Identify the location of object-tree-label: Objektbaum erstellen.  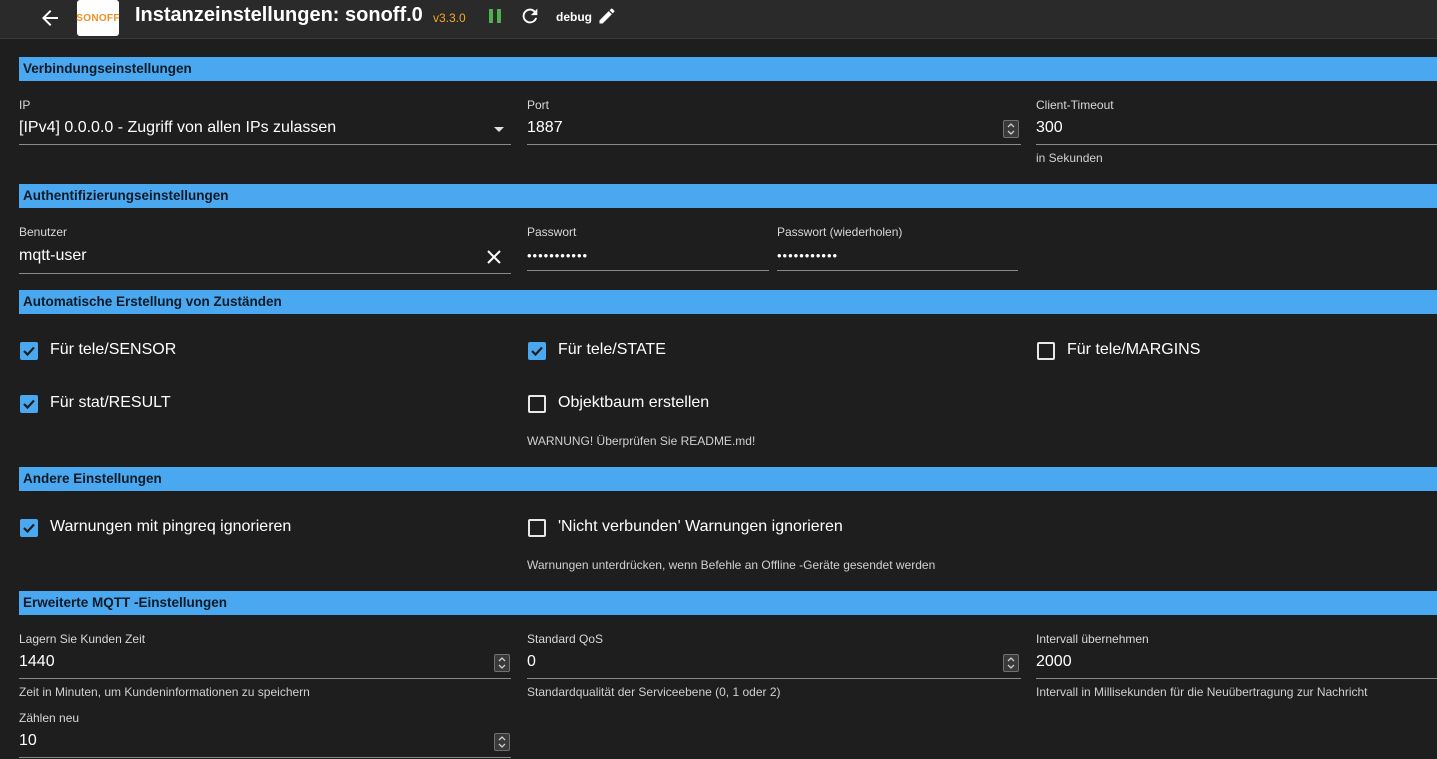
(633, 403).